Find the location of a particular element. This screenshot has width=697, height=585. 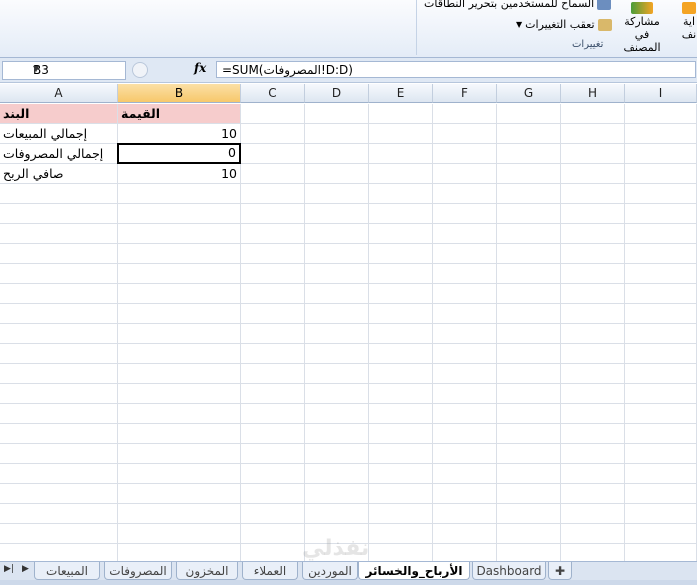

column-header-g: G is located at coordinates (529, 93).